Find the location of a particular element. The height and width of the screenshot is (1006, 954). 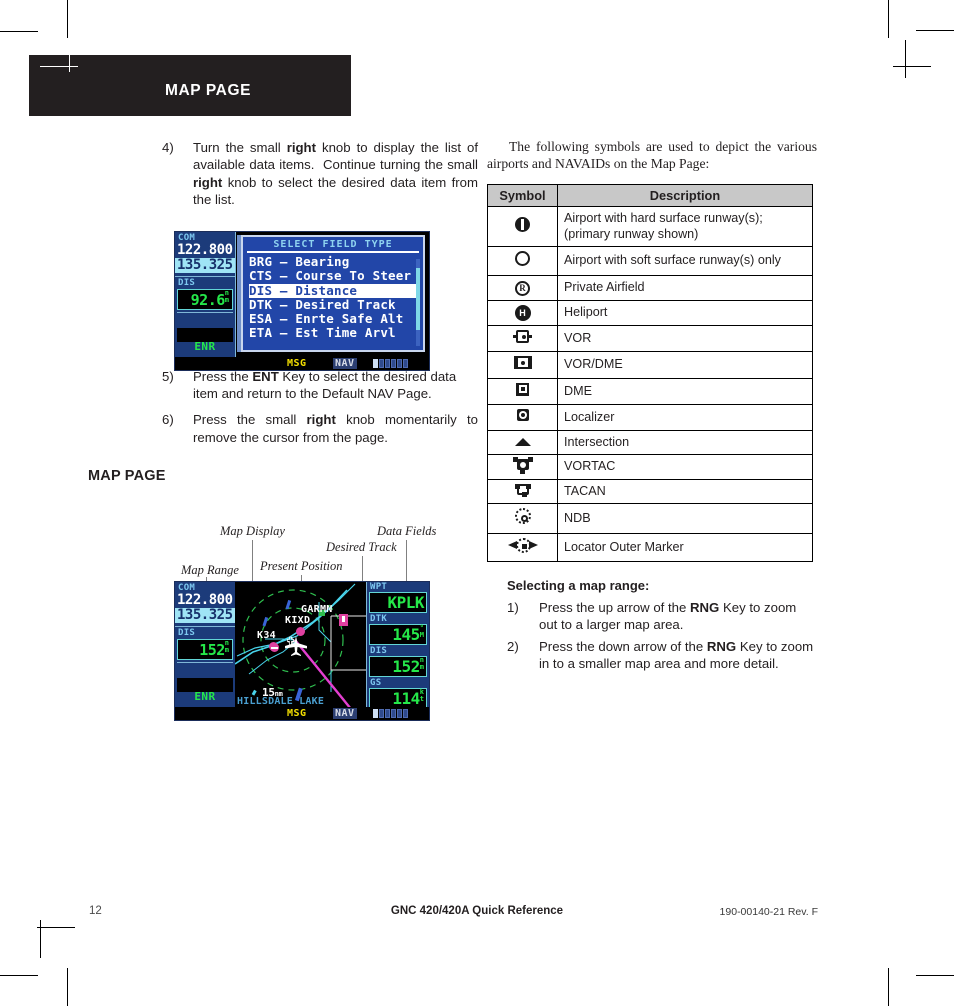

gps-left-rail: COM 122.800 135.325 DIS 92.6 n m ENR is located at coordinates (205, 294).